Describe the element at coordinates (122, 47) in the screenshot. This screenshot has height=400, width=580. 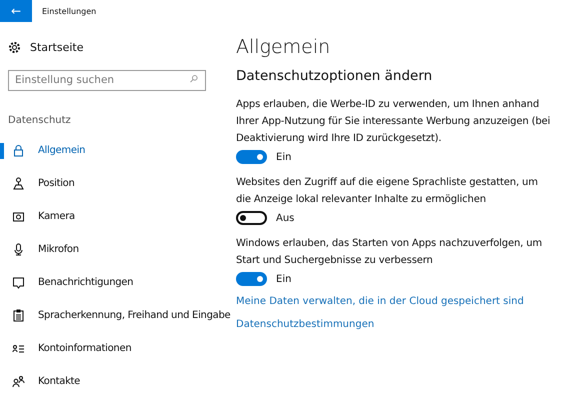
I see `home-item: Startseite` at that location.